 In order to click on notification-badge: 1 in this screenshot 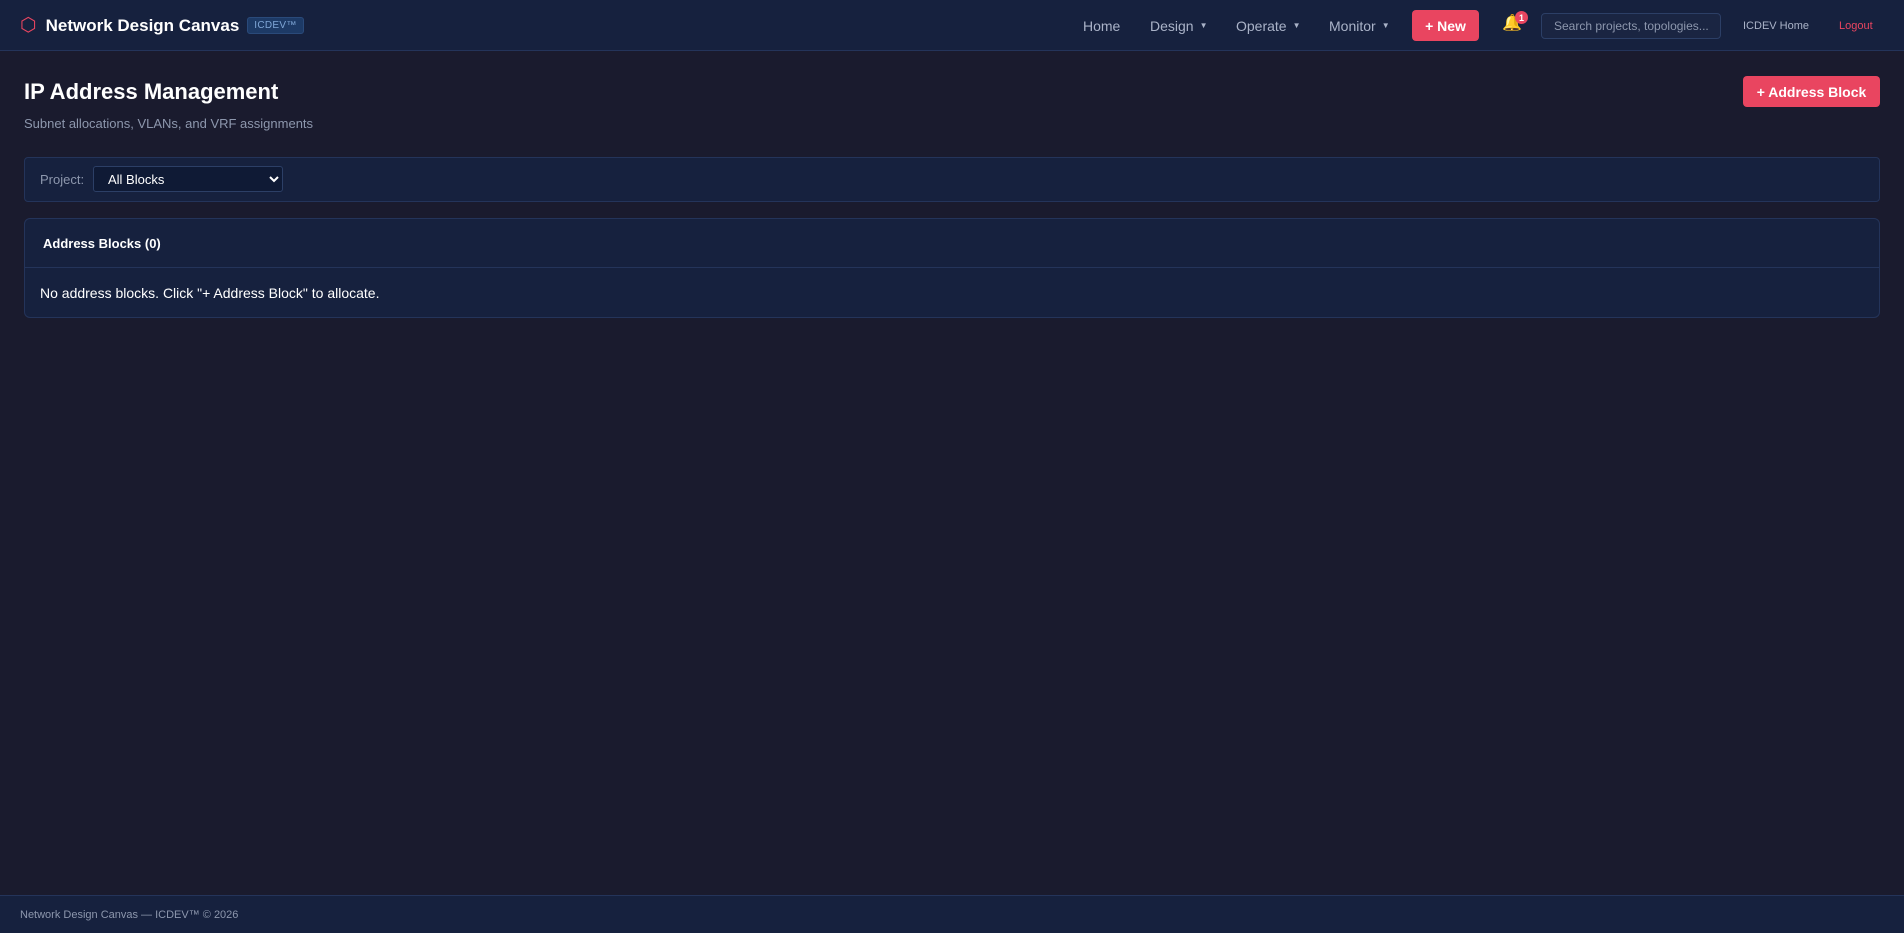, I will do `click(1521, 17)`.